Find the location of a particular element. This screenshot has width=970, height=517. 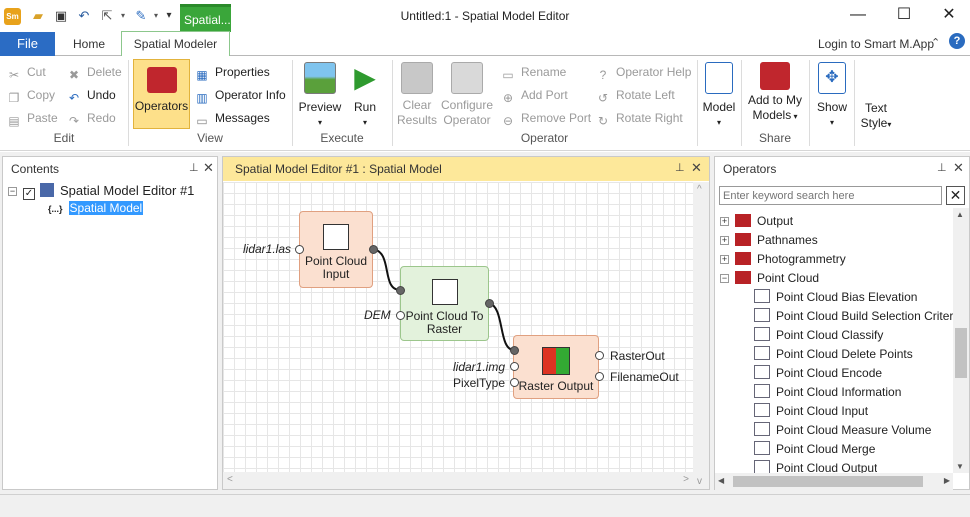

models-toolbox-icon is located at coordinates (775, 76).